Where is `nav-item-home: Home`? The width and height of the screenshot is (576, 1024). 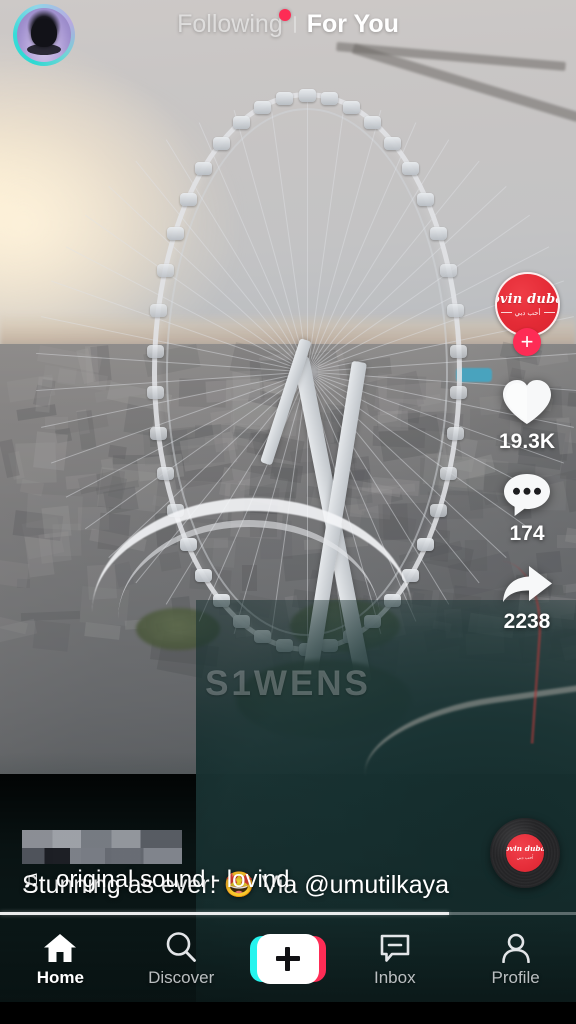 nav-item-home: Home is located at coordinates (60, 958).